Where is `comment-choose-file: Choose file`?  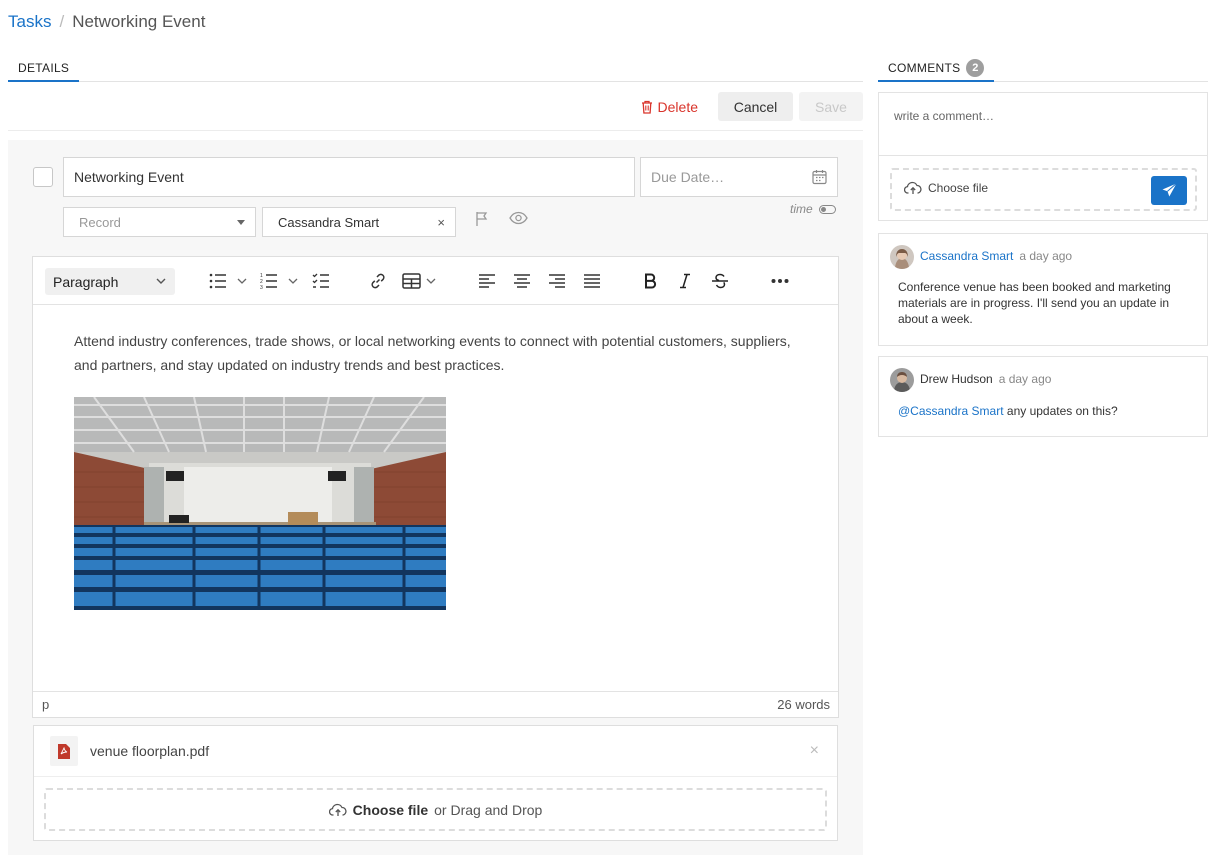 comment-choose-file: Choose file is located at coordinates (946, 188).